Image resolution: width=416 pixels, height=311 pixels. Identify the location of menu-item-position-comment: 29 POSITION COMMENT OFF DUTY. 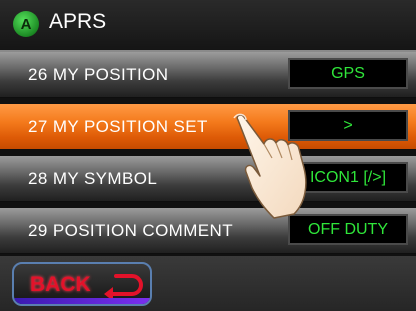
(208, 231).